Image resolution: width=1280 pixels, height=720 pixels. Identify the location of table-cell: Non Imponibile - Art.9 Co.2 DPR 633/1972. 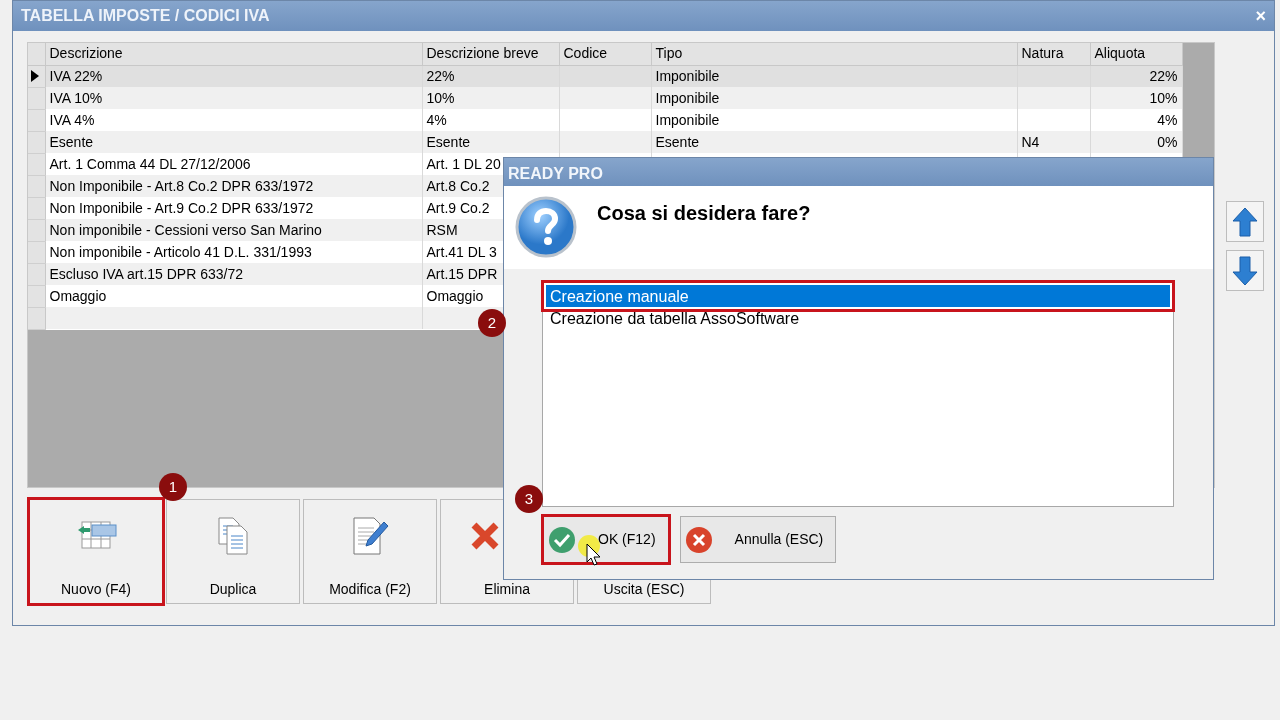
(181, 207).